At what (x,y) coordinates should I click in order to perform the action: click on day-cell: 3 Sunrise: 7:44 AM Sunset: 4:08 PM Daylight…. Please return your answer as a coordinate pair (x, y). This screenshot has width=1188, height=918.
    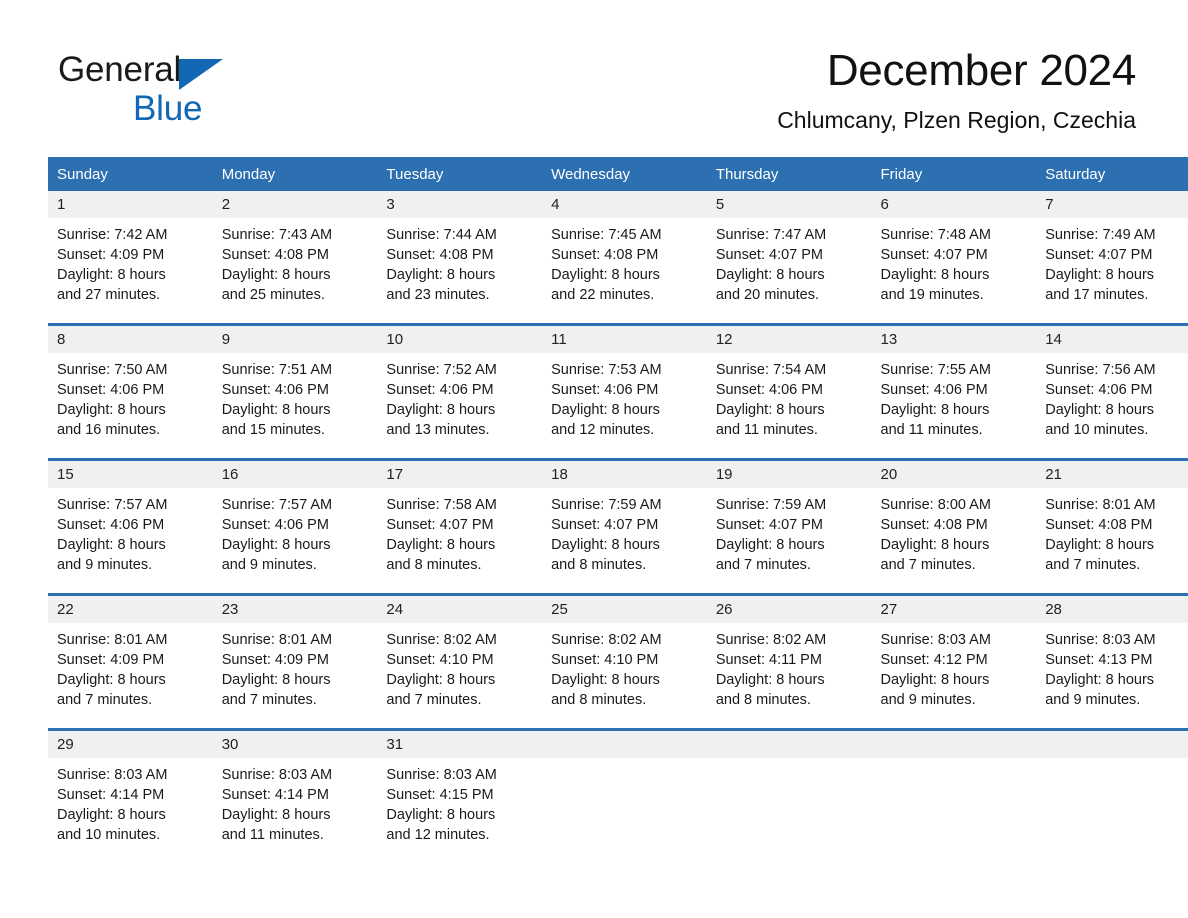
    Looking at the image, I should click on (460, 258).